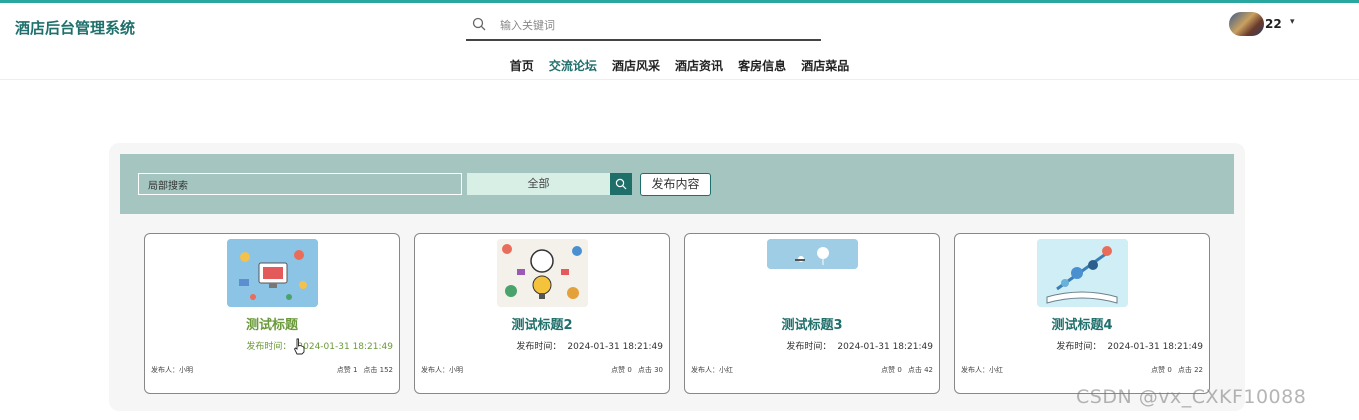 Image resolution: width=1359 pixels, height=420 pixels. I want to click on global-search, so click(643, 26).